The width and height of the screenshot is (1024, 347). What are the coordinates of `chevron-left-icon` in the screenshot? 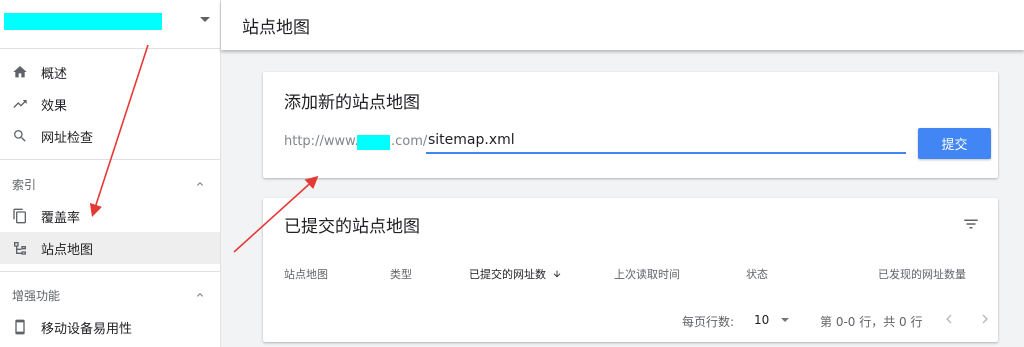 It's located at (949, 319).